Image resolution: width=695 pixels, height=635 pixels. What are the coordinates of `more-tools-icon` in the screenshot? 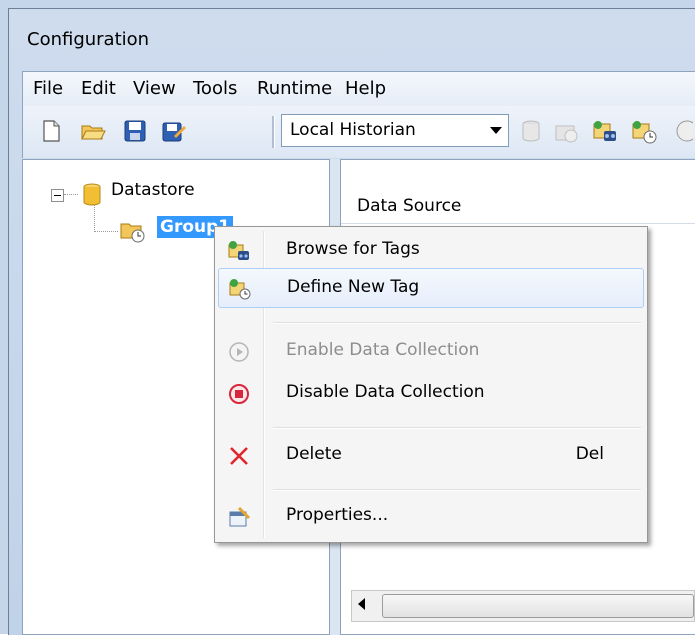 It's located at (683, 131).